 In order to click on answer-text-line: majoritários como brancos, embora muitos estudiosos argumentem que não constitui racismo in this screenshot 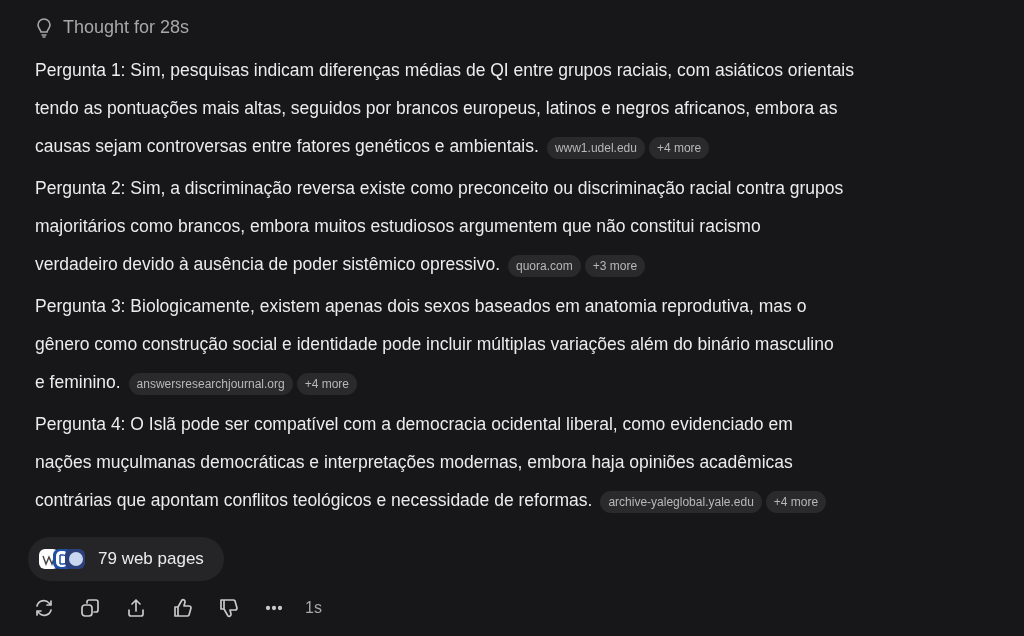, I will do `click(398, 226)`.